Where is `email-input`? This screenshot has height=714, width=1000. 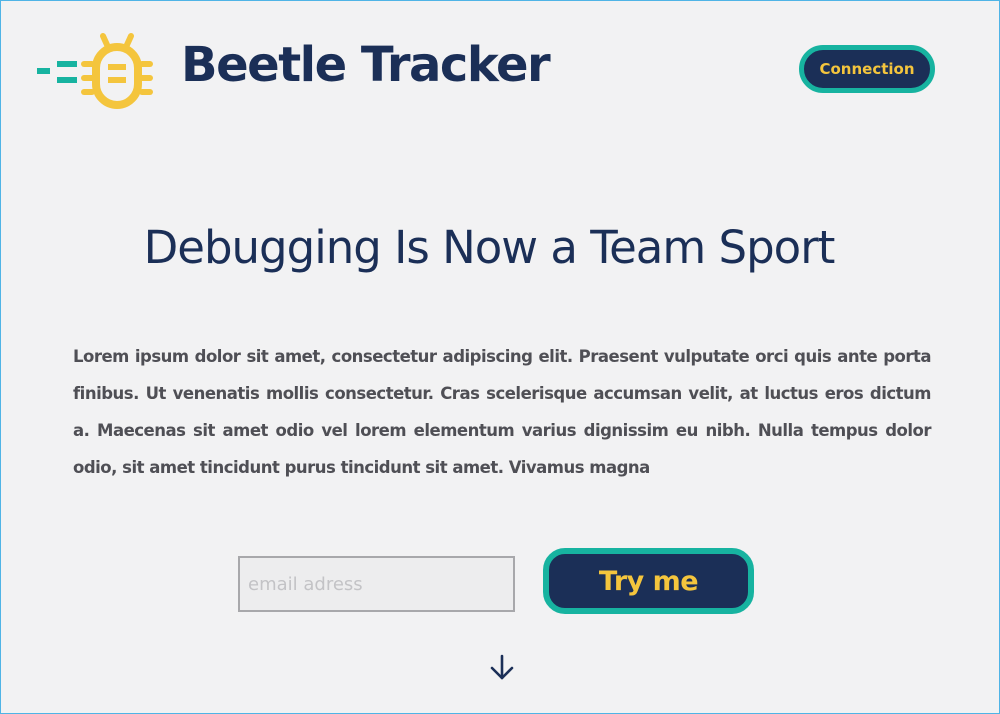
email-input is located at coordinates (376, 584).